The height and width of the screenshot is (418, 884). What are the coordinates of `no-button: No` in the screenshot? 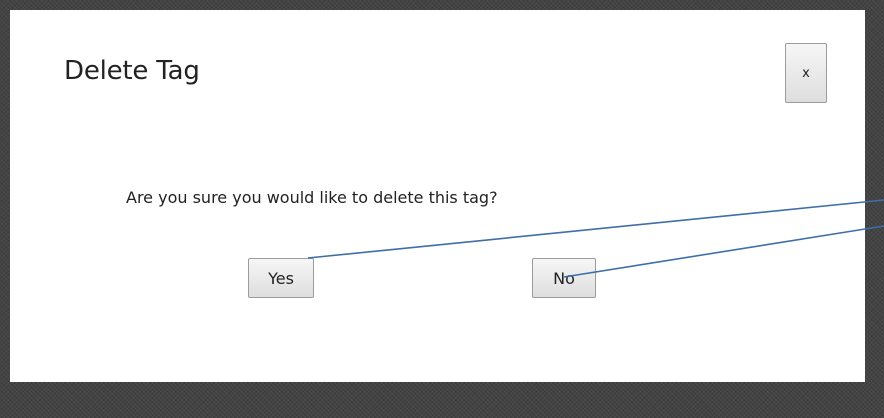 It's located at (564, 278).